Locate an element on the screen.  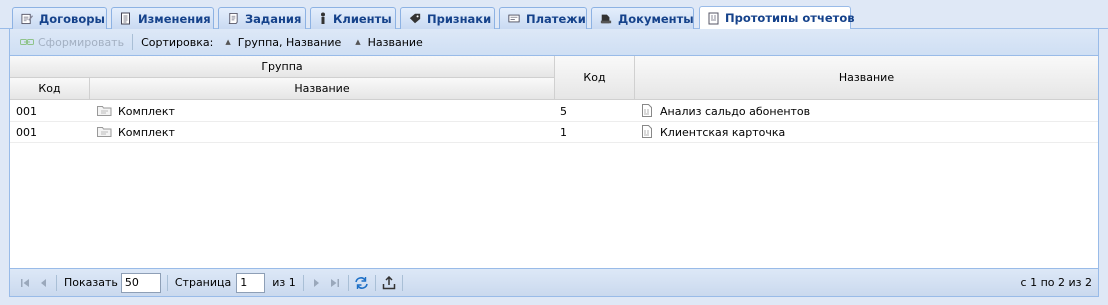
generate-label: Сформировать is located at coordinates (81, 42).